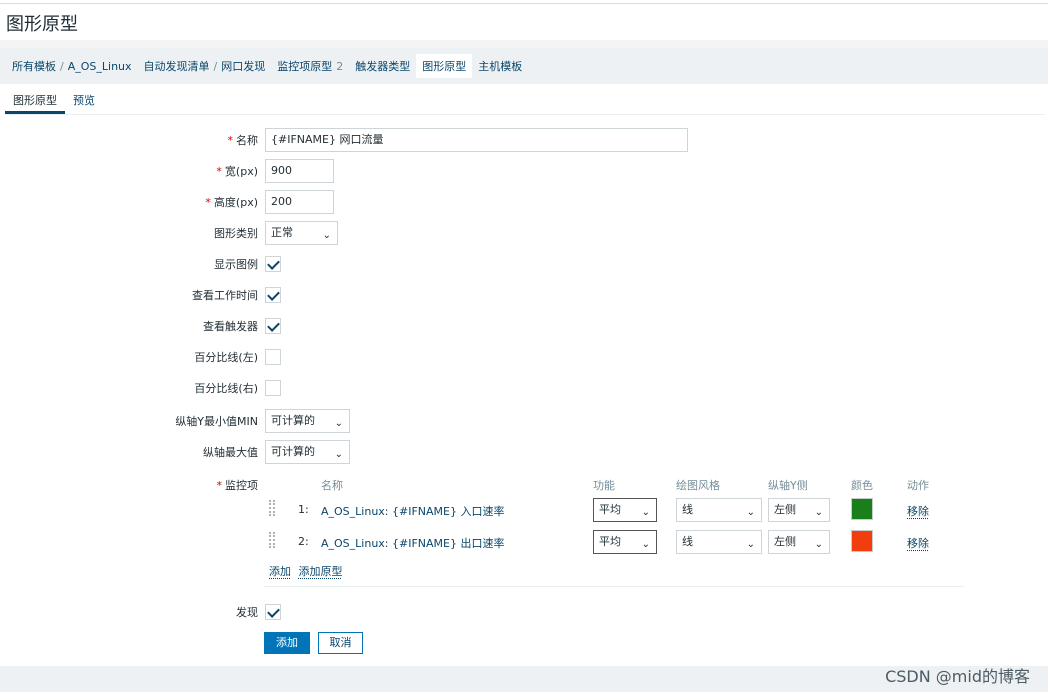 This screenshot has width=1048, height=692. Describe the element at coordinates (287, 643) in the screenshot. I see `add-button: 添加` at that location.